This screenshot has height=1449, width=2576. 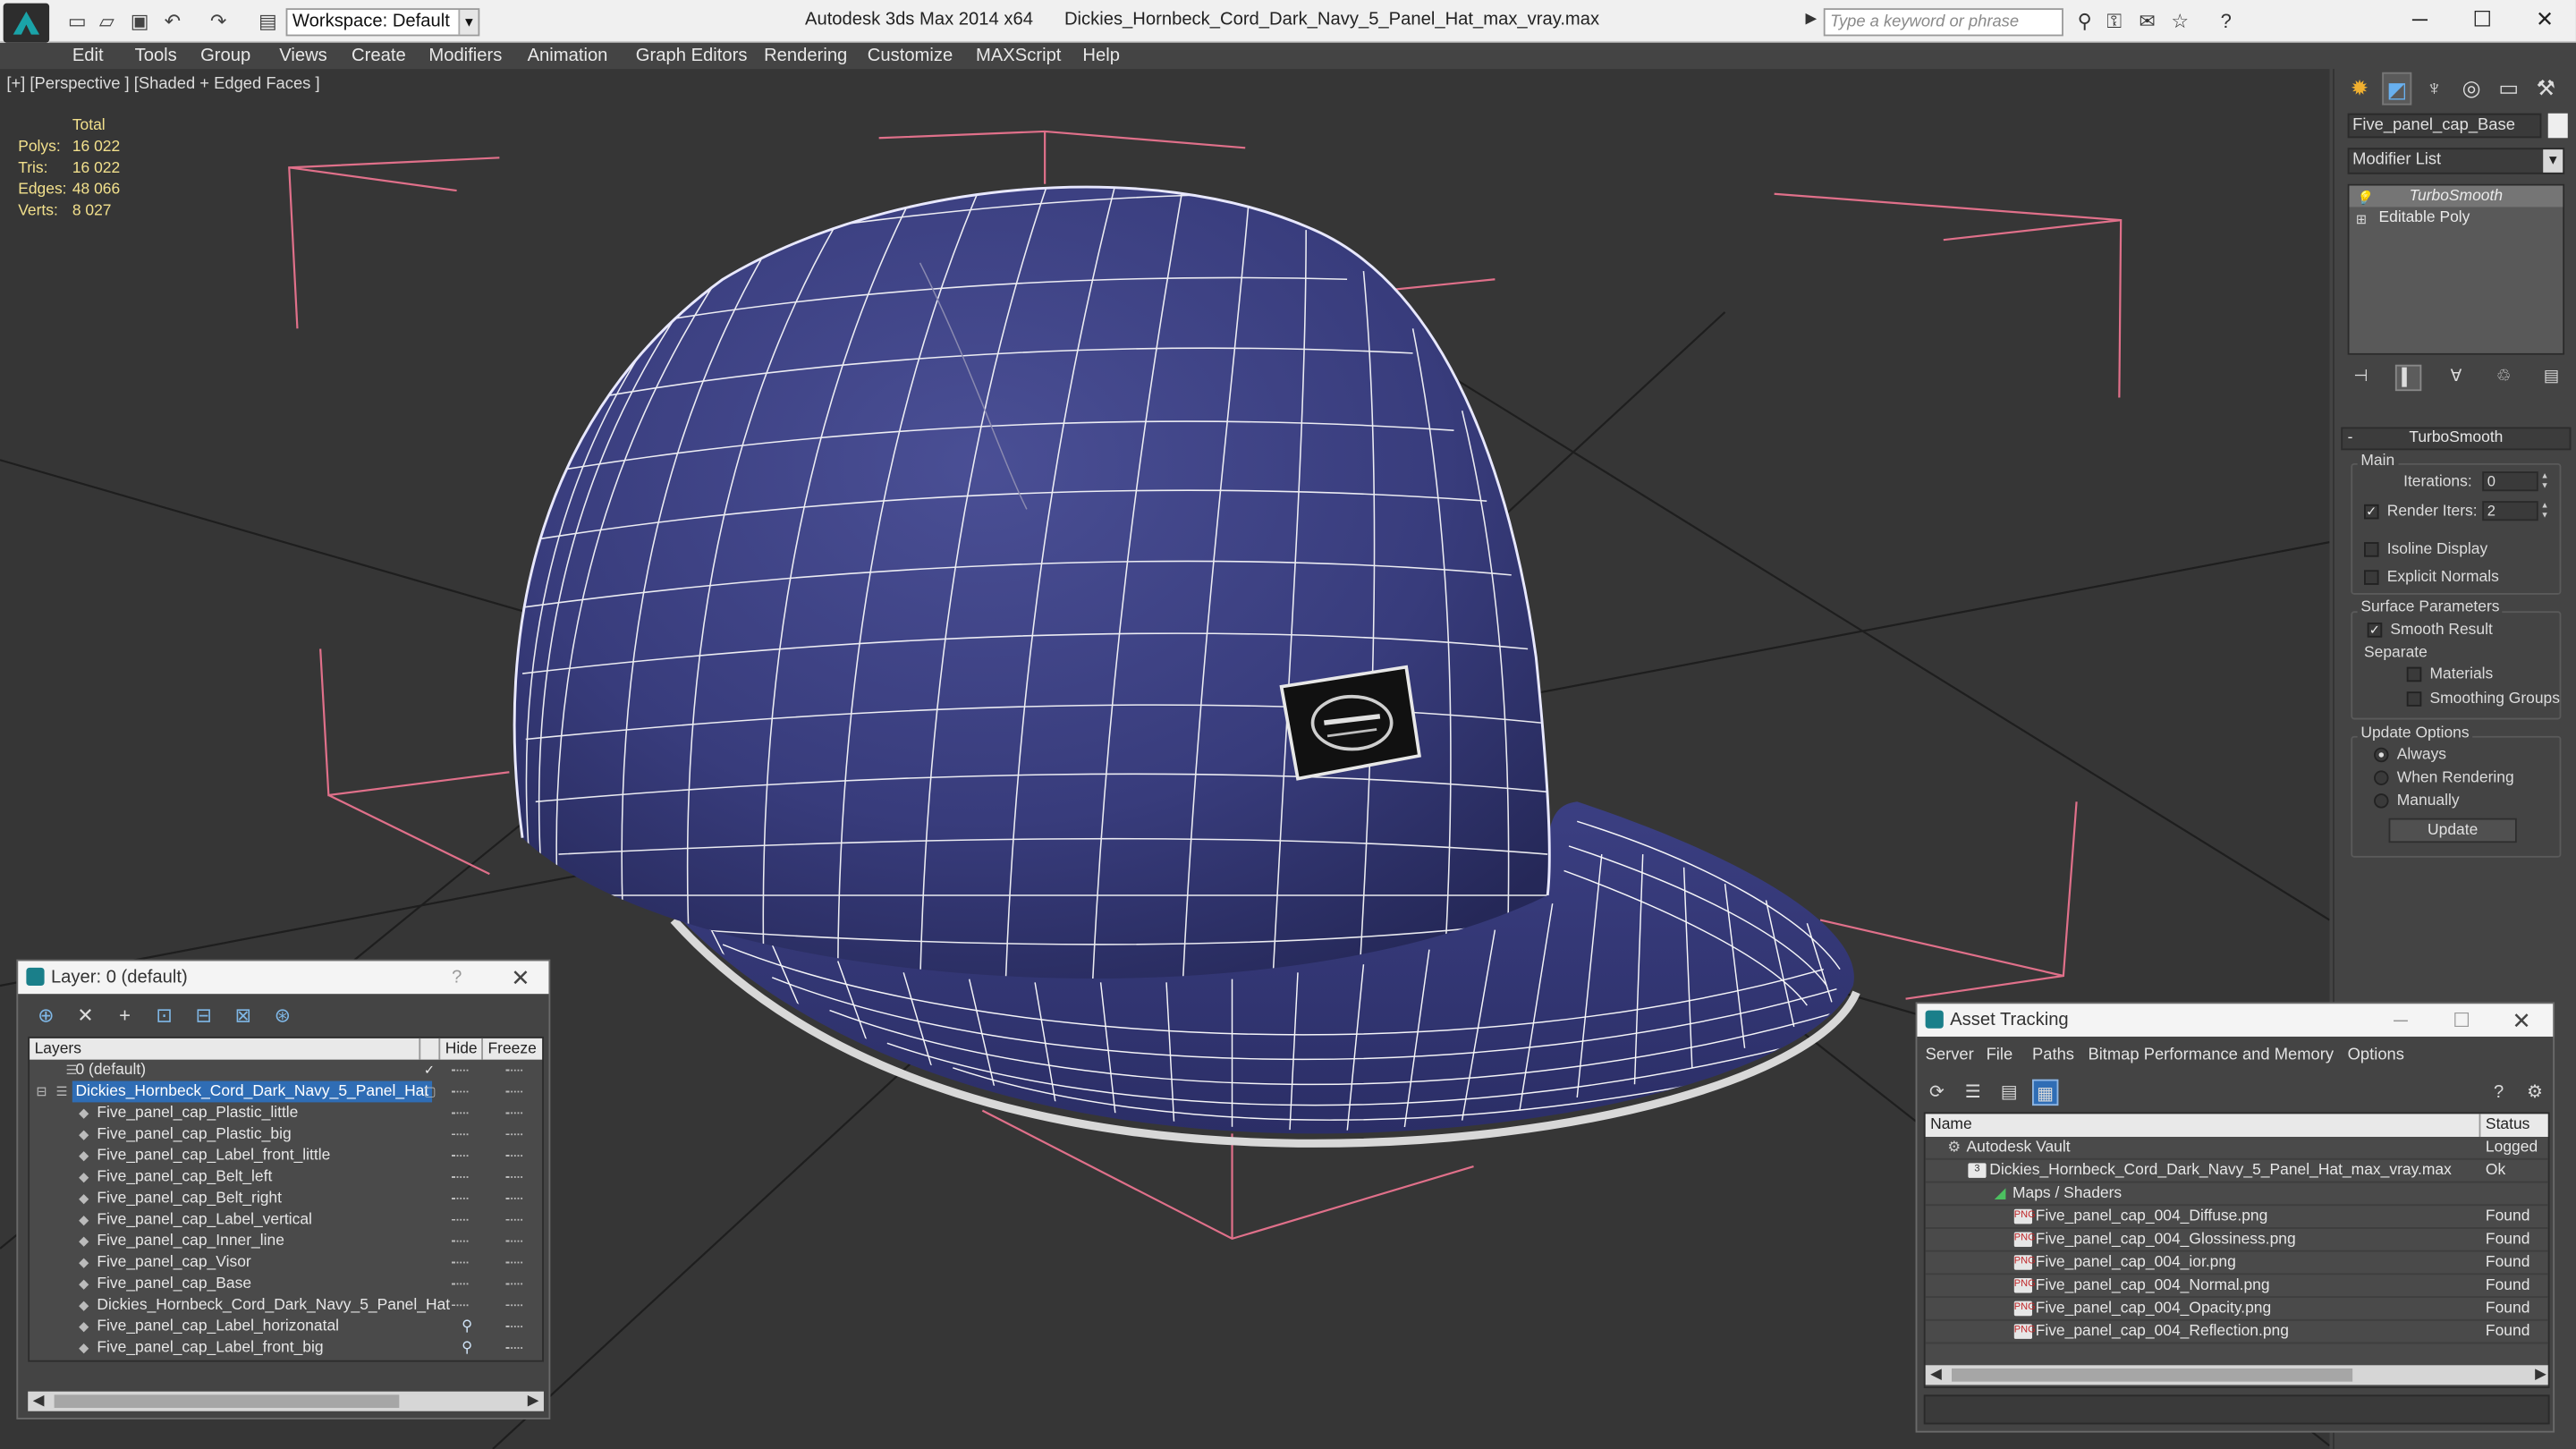 I want to click on materials-checkbox, so click(x=2414, y=674).